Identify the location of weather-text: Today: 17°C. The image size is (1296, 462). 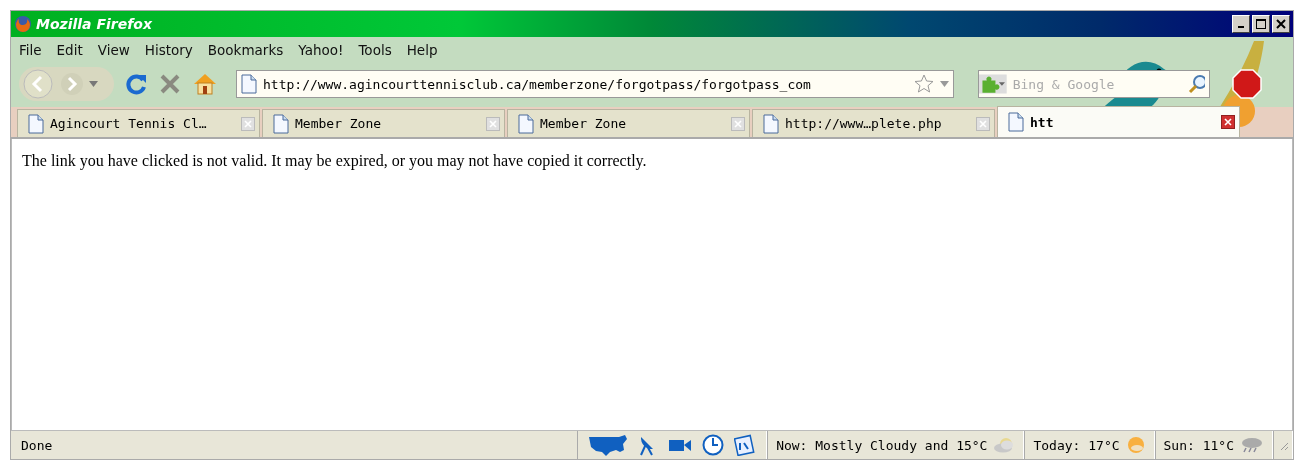
(1076, 445).